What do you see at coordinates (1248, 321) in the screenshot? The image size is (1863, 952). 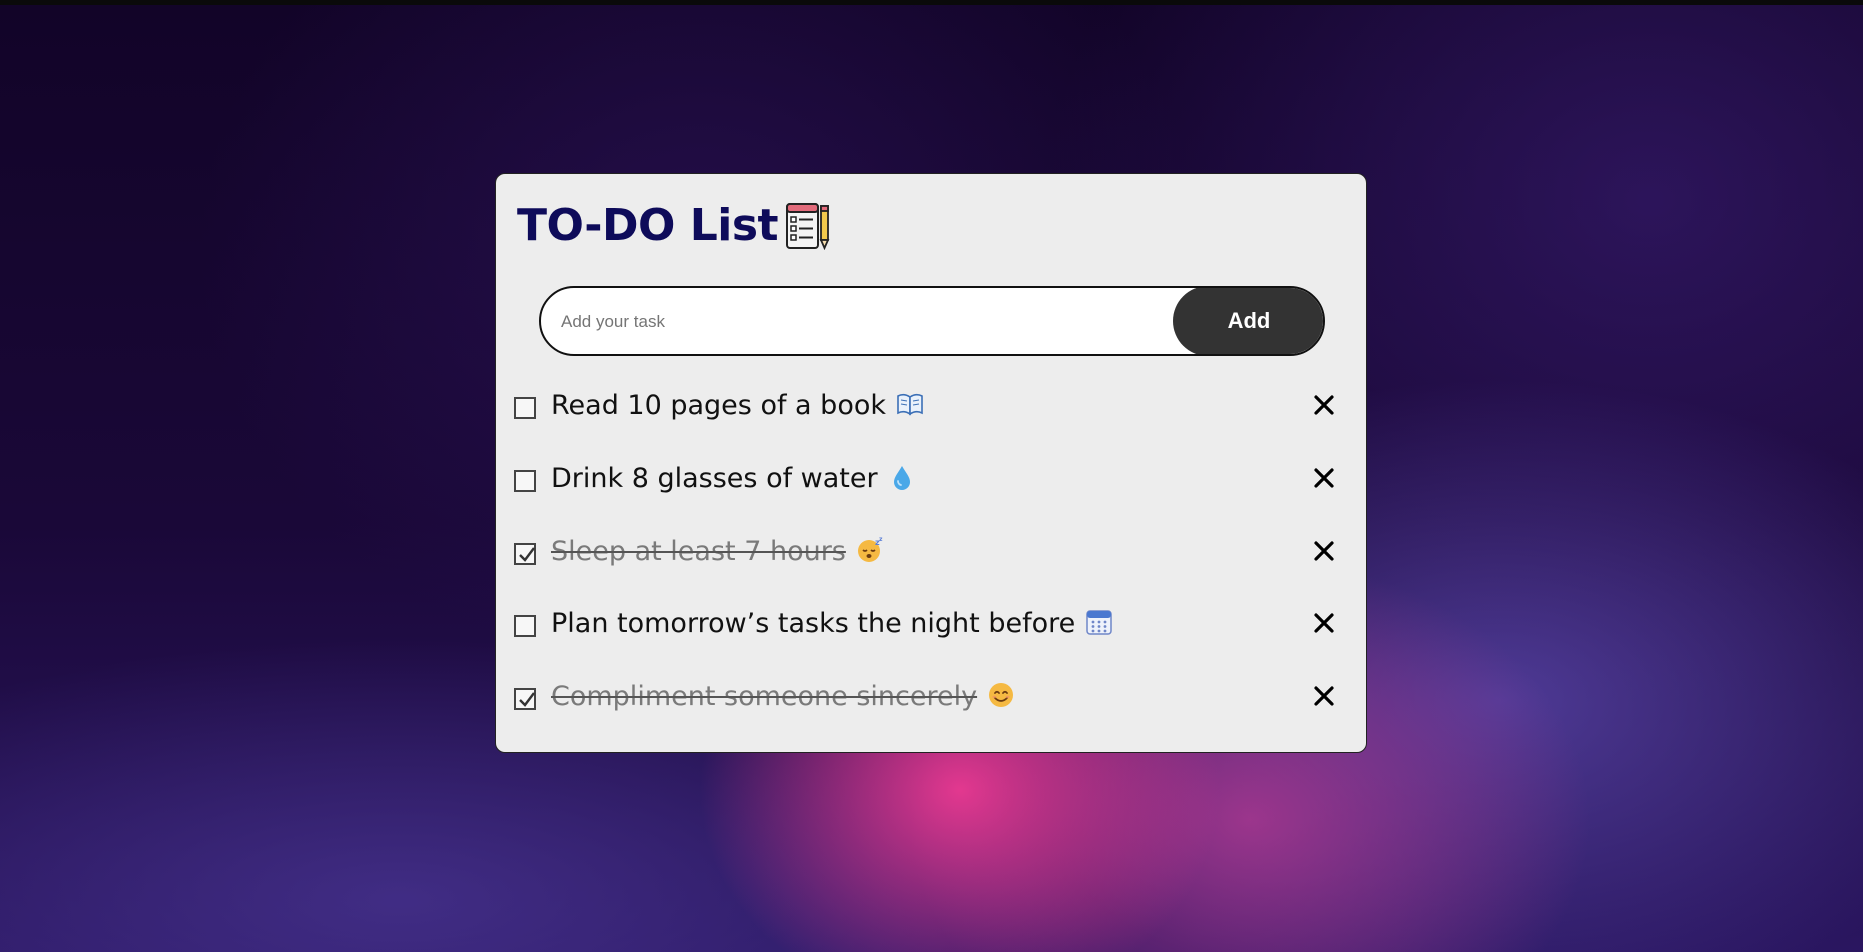 I see `add-button: Add` at bounding box center [1248, 321].